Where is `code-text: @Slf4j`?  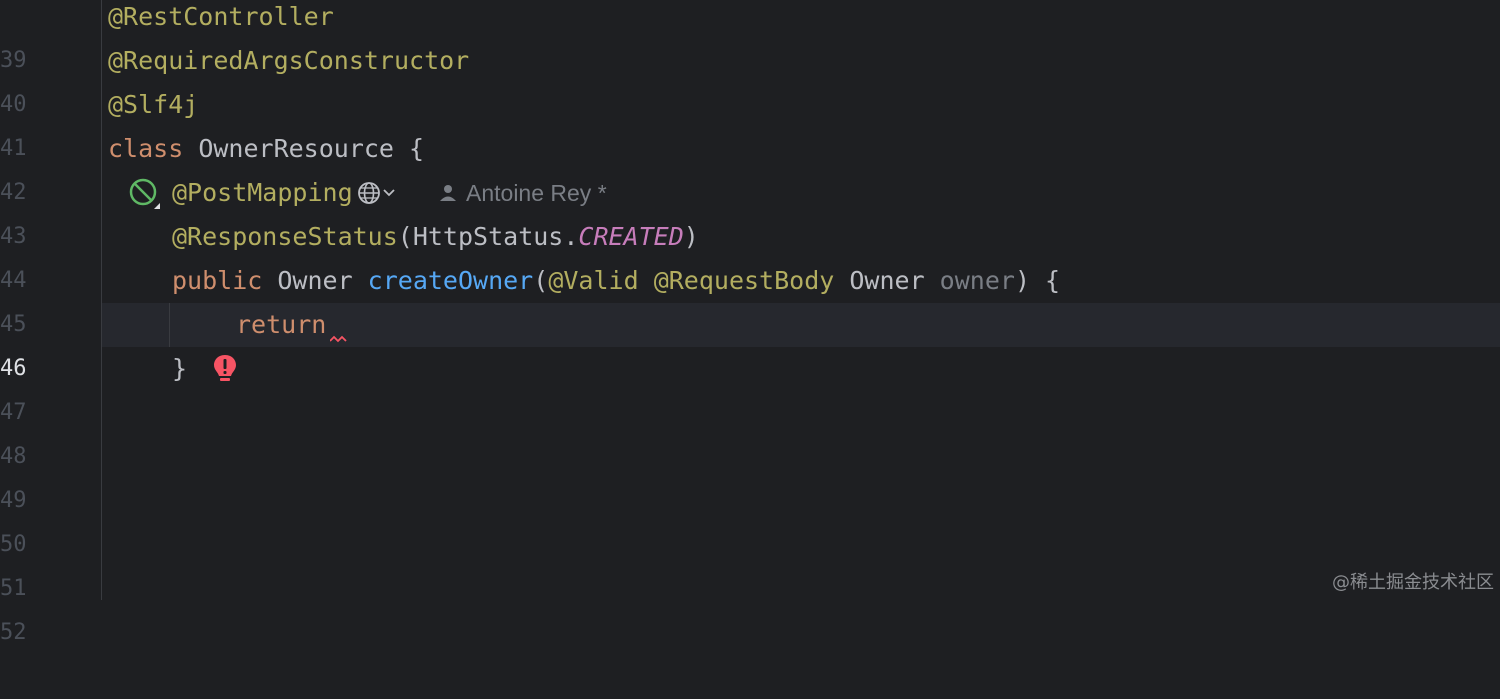
code-text: @Slf4j is located at coordinates (153, 104).